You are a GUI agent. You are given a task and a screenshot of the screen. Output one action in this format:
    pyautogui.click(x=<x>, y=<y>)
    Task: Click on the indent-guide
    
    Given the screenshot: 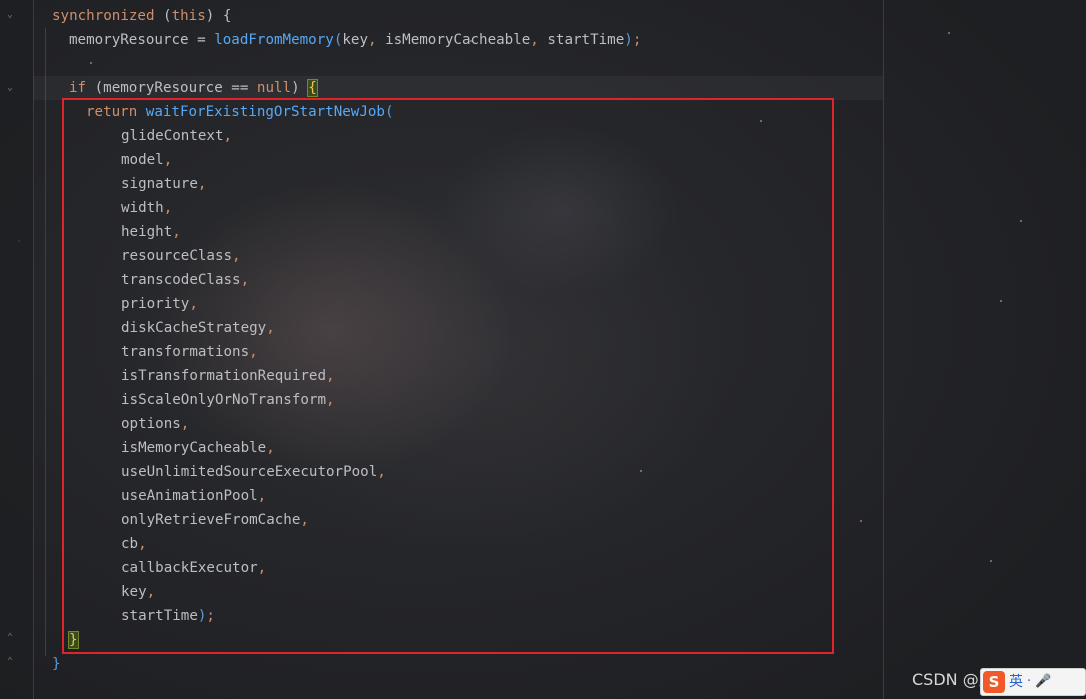 What is the action you would take?
    pyautogui.click(x=45, y=342)
    